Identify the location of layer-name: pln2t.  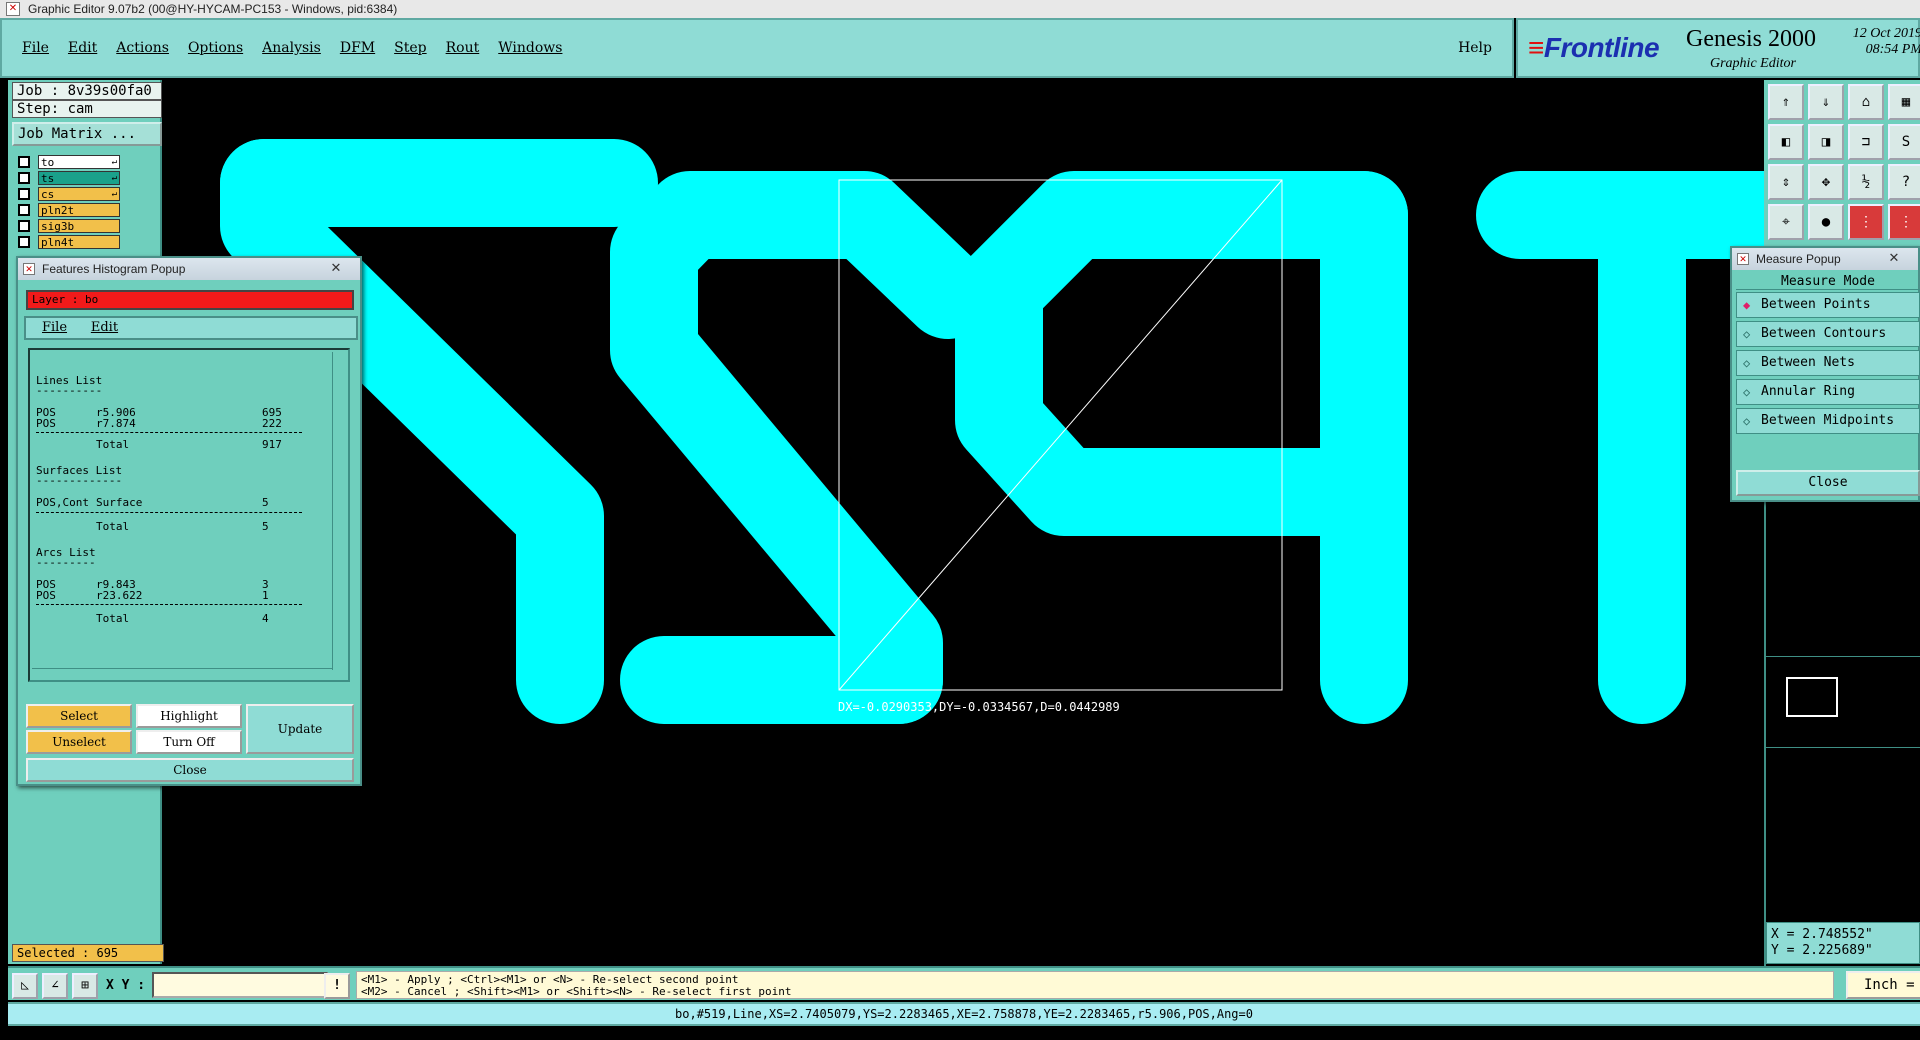
(79, 210).